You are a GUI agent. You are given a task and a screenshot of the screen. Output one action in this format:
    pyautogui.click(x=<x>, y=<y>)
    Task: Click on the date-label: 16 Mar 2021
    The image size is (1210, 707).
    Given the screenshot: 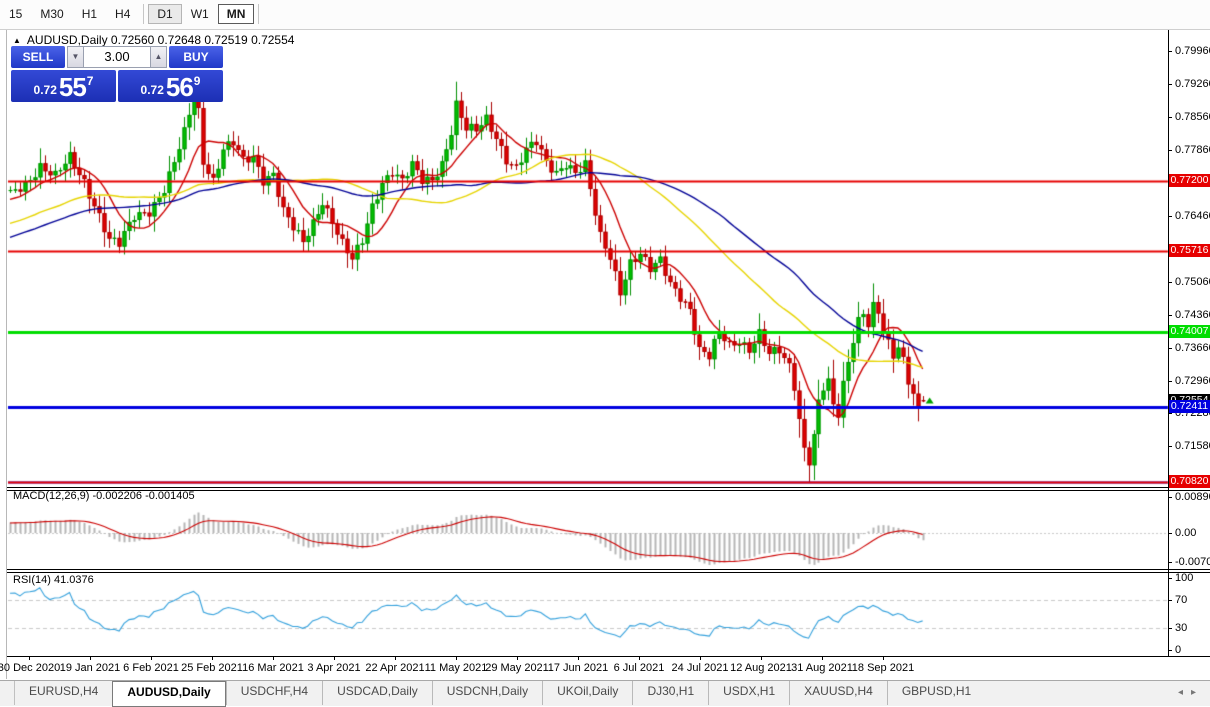 What is the action you would take?
    pyautogui.click(x=273, y=668)
    